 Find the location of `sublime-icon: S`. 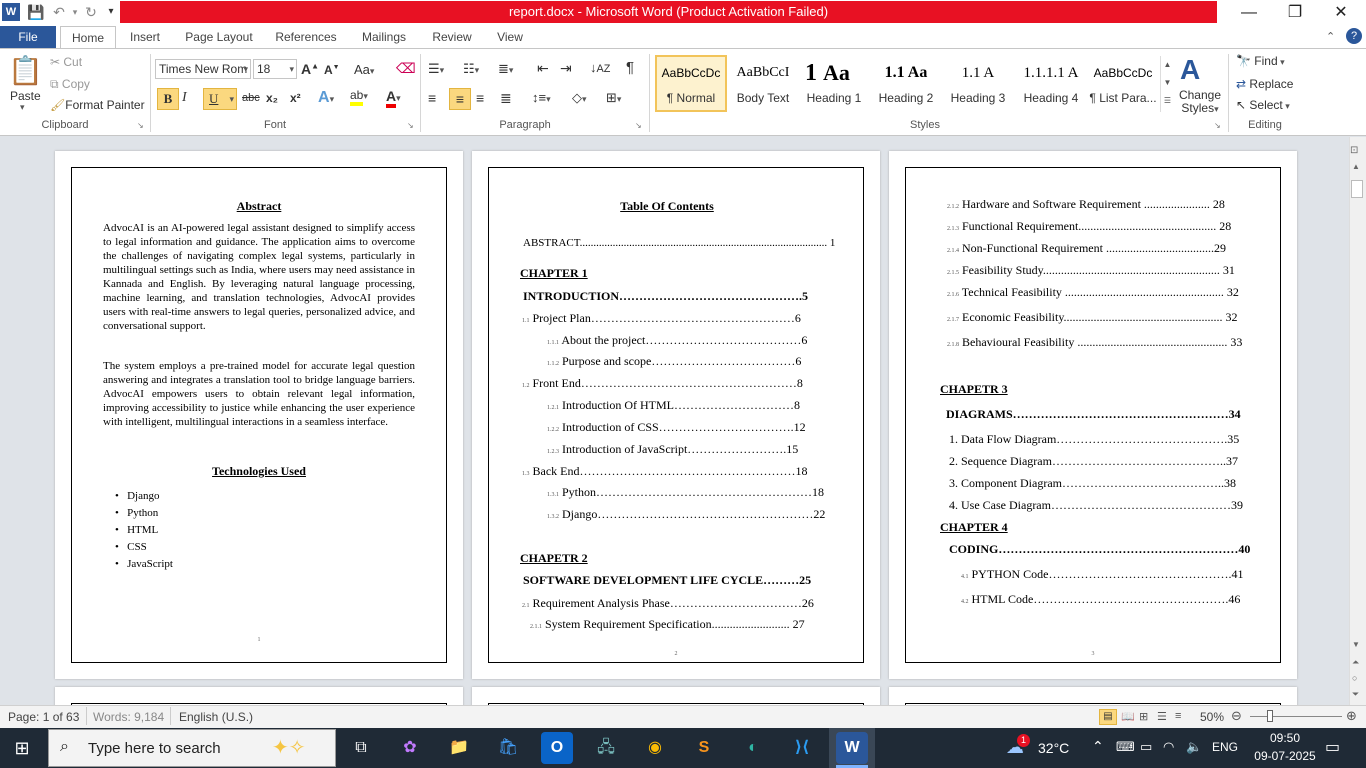

sublime-icon: S is located at coordinates (704, 748).